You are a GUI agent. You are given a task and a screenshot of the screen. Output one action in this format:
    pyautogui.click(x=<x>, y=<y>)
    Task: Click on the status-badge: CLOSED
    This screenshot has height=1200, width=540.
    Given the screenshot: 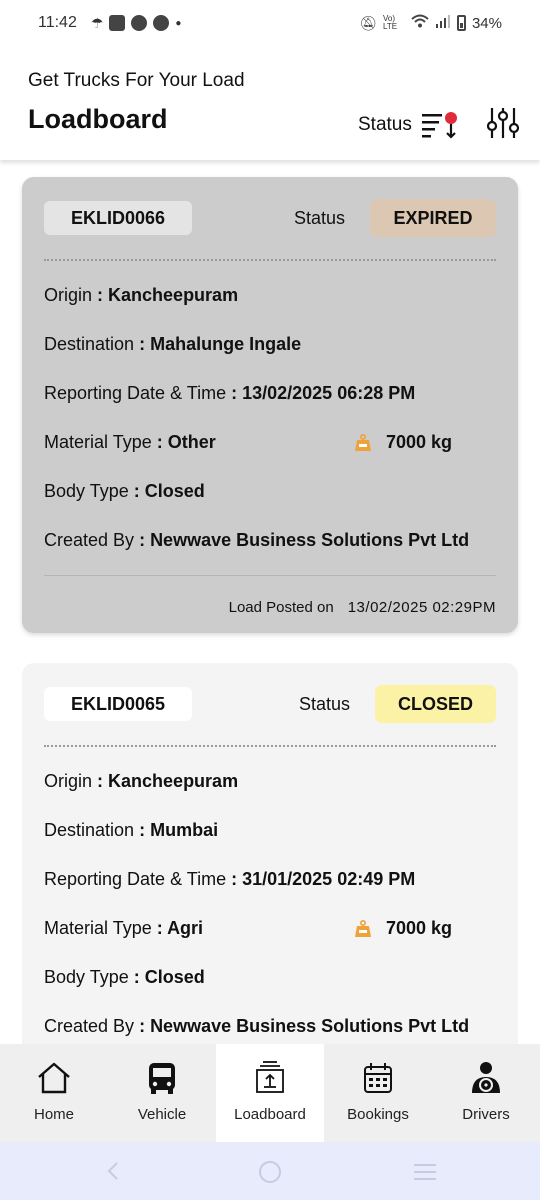 What is the action you would take?
    pyautogui.click(x=435, y=704)
    